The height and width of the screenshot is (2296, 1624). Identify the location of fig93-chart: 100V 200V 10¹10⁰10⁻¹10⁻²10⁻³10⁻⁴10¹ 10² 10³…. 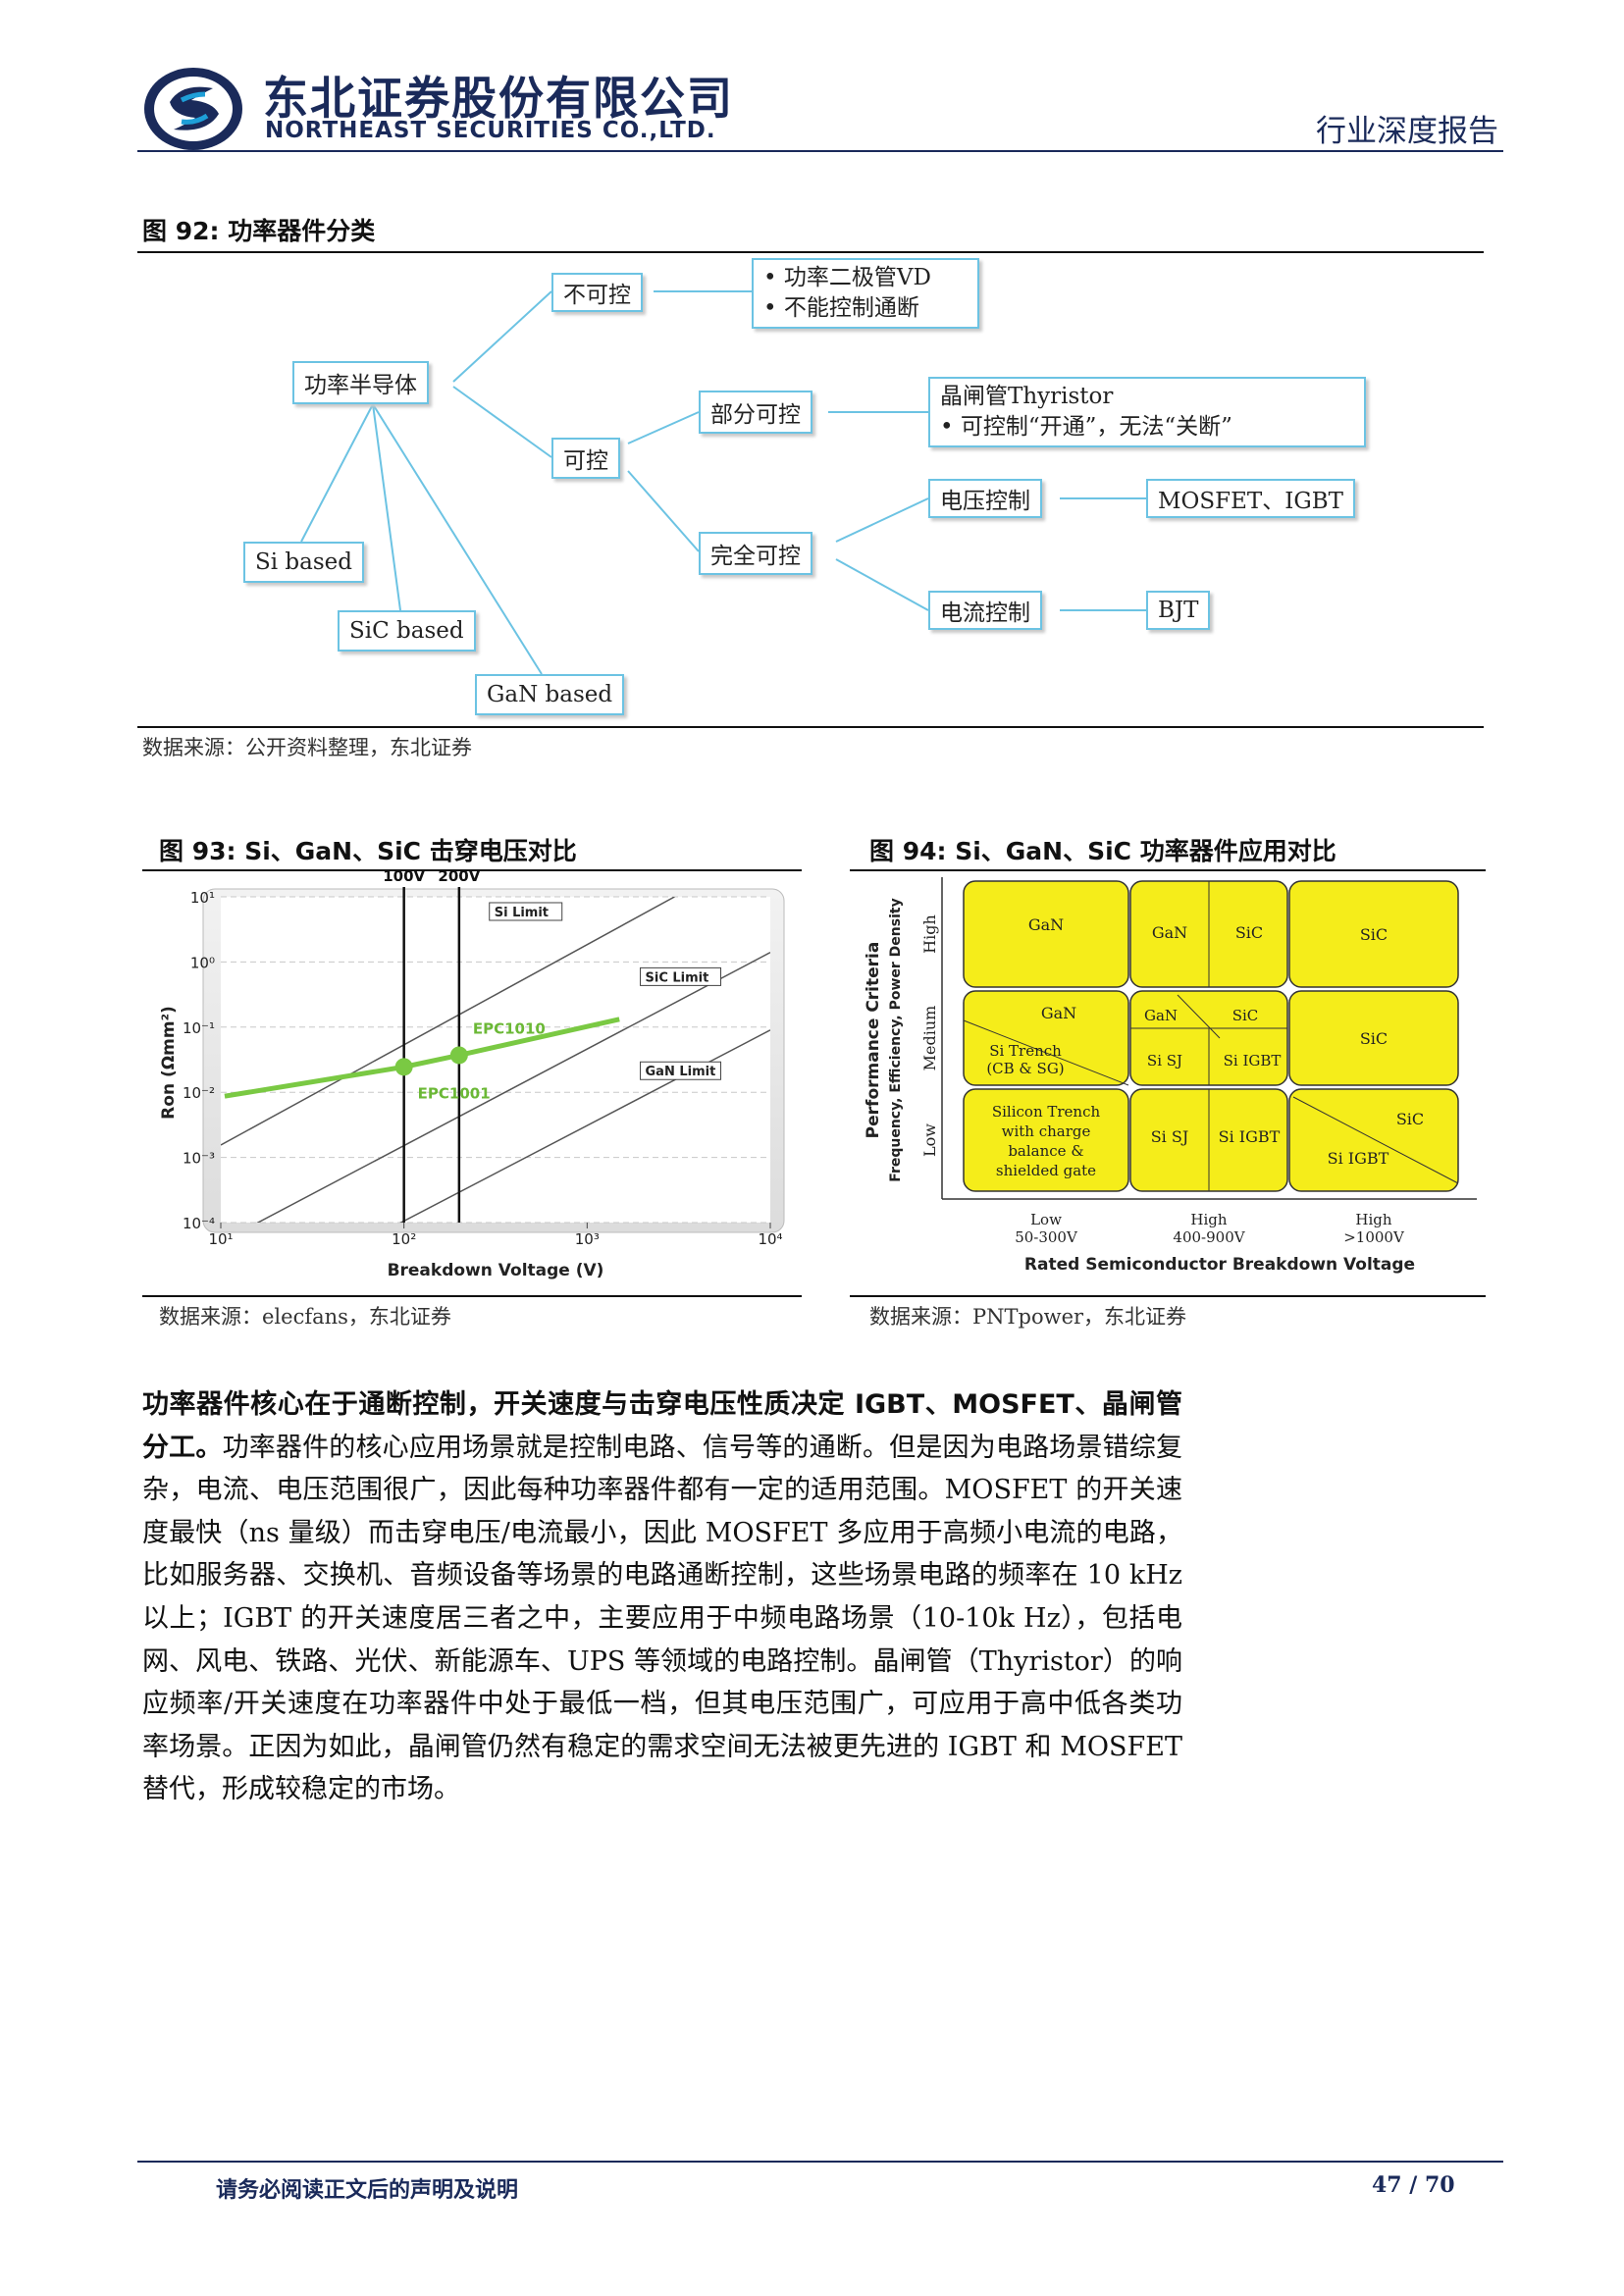
(472, 1075).